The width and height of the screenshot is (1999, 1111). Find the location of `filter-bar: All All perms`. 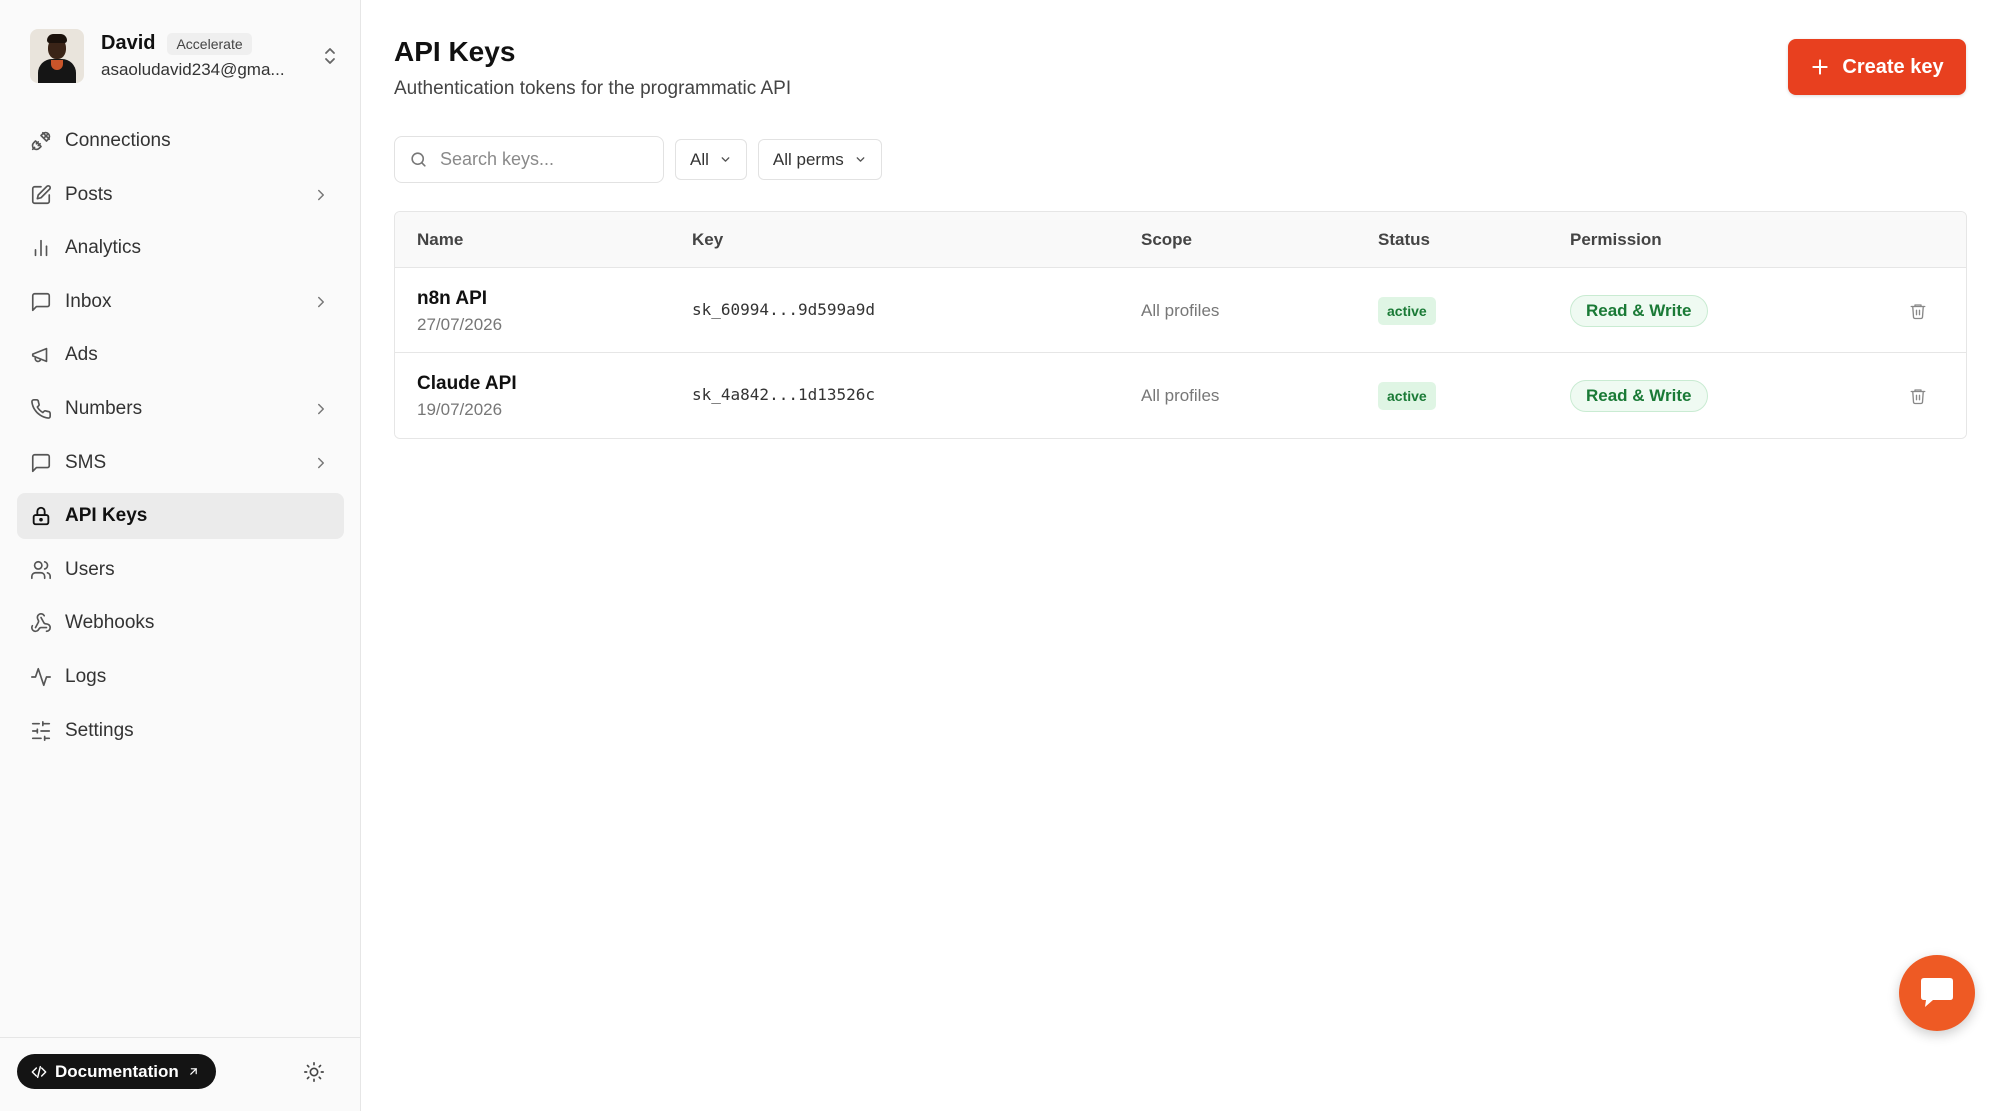

filter-bar: All All perms is located at coordinates (638, 159).